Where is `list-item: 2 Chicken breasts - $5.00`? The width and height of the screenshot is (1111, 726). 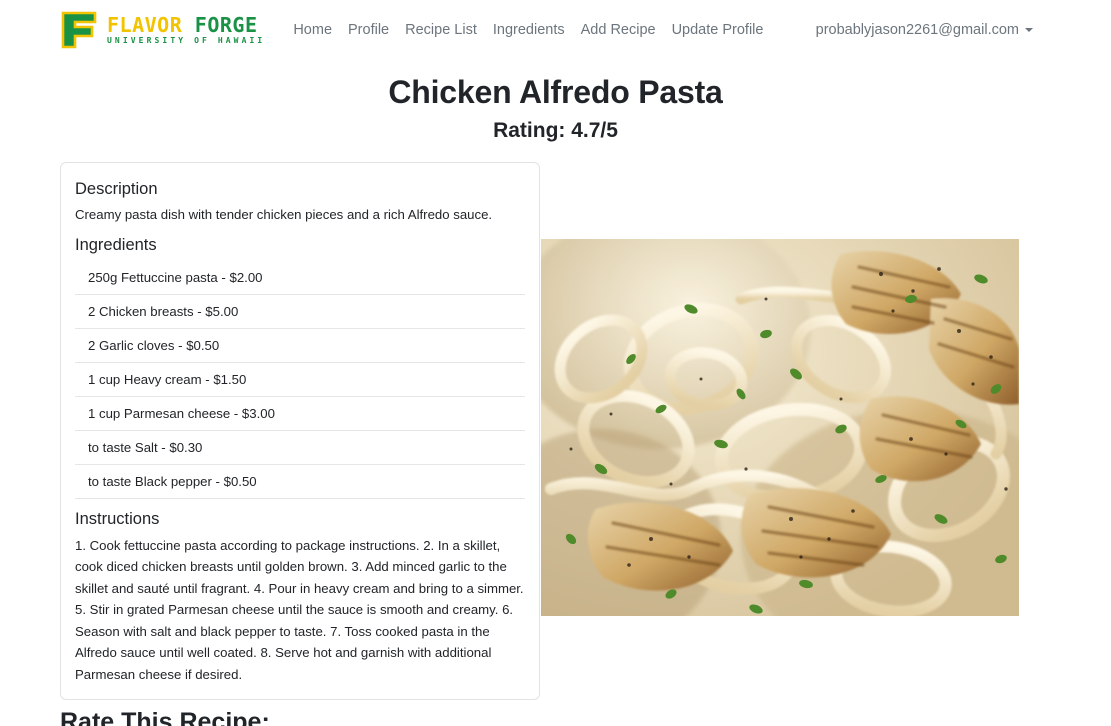 list-item: 2 Chicken breasts - $5.00 is located at coordinates (300, 310).